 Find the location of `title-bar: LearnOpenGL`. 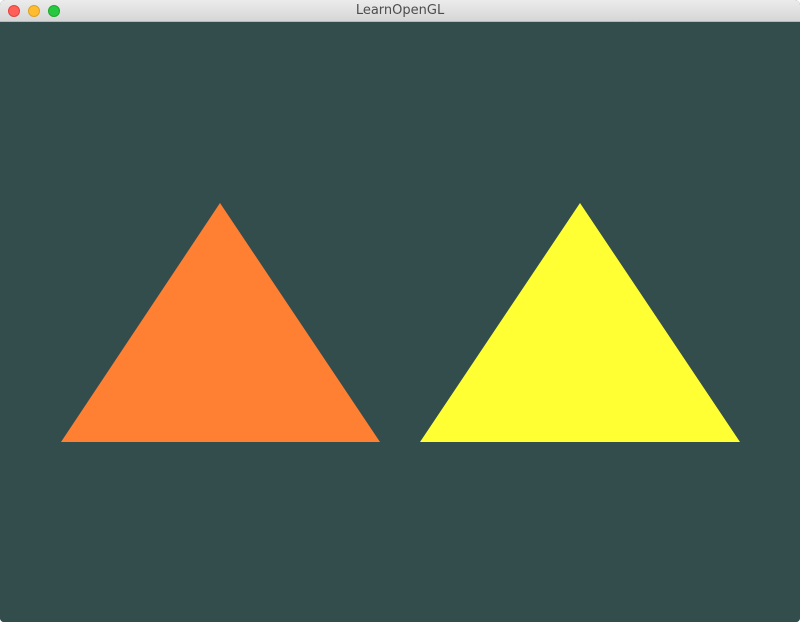

title-bar: LearnOpenGL is located at coordinates (400, 11).